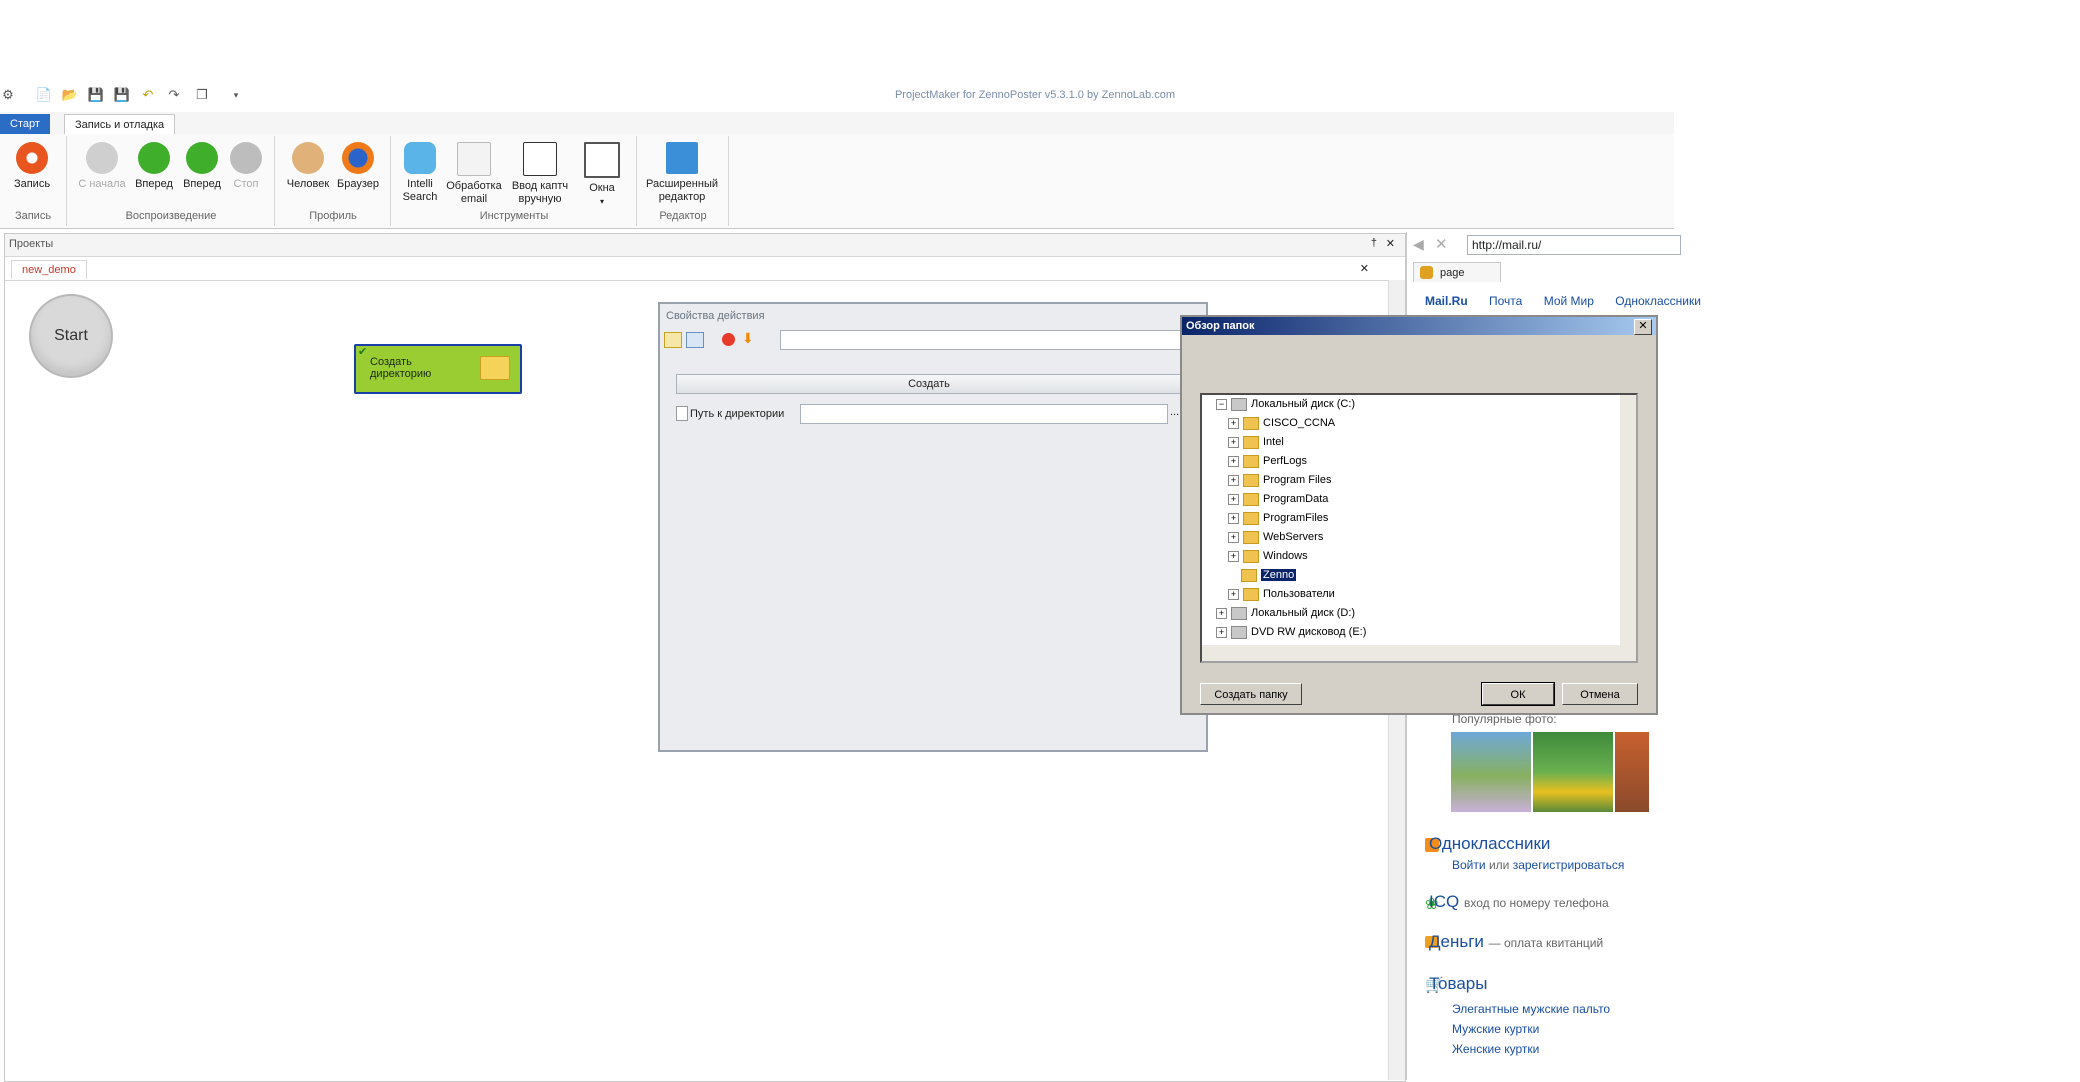  I want to click on stop-button: Стоп, so click(246, 164).